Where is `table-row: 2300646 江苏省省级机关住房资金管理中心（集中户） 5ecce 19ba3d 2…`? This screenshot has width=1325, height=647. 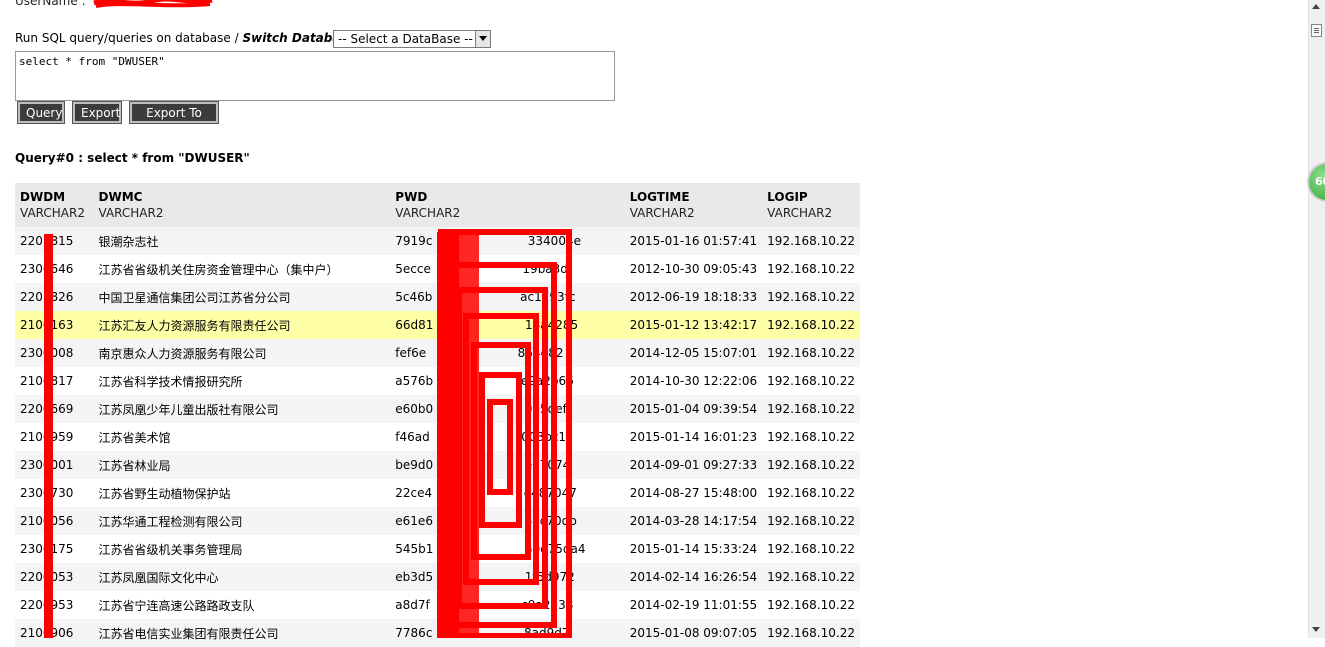
table-row: 2300646 江苏省省级机关住房资金管理中心（集中户） 5ecce 19ba3d 2… is located at coordinates (437, 269).